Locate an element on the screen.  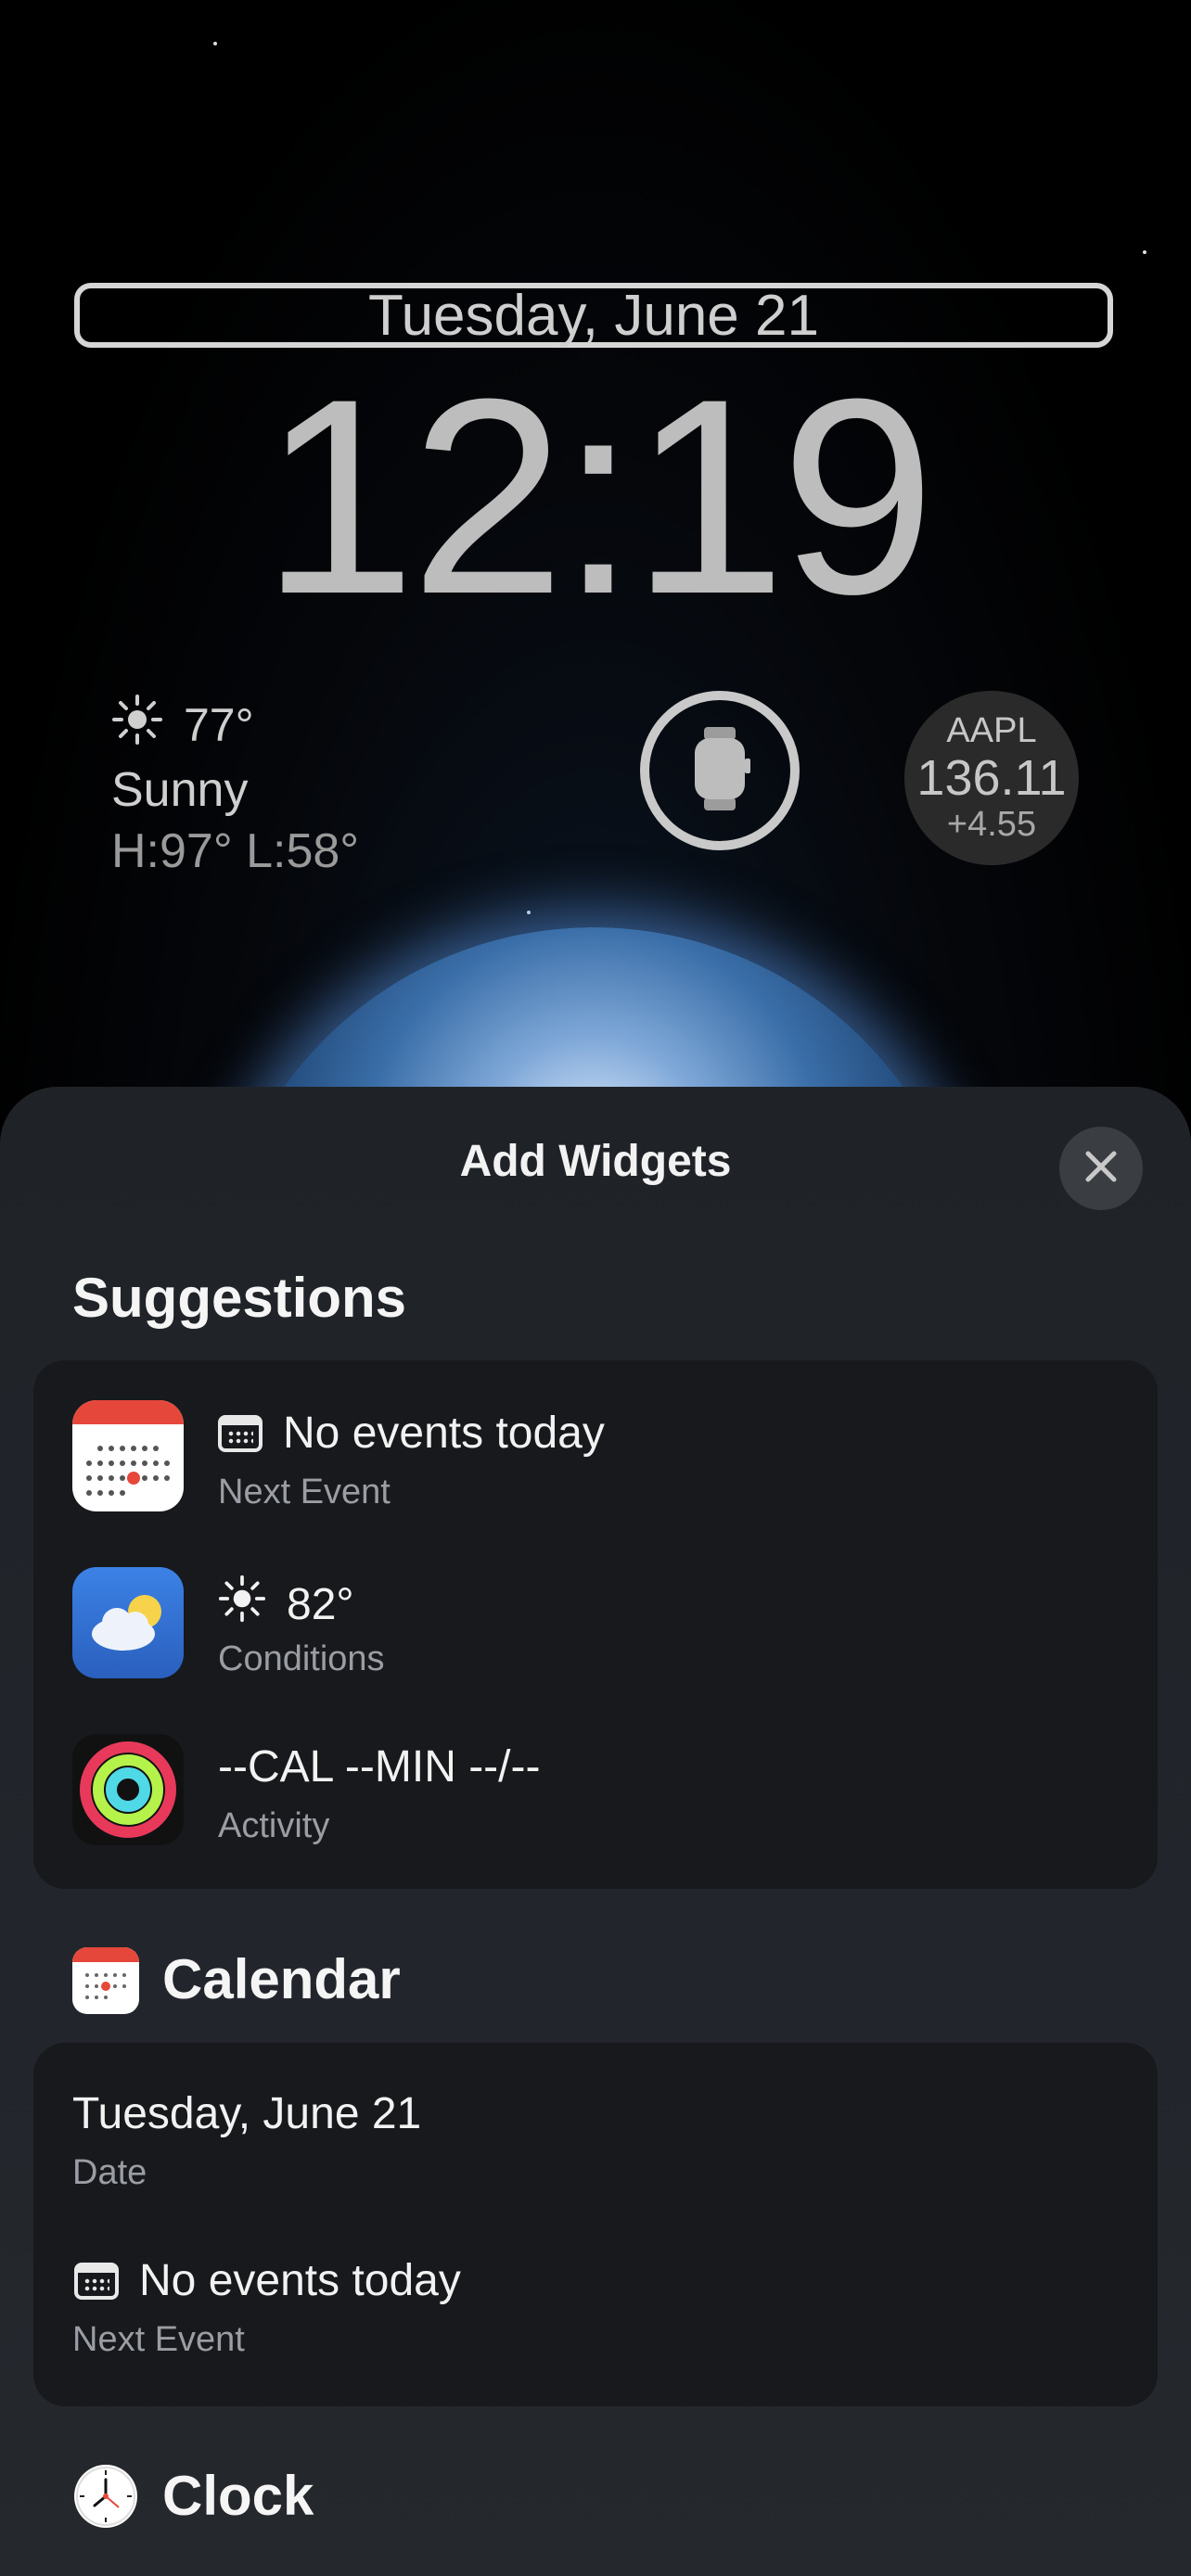
weather-widget: 77° Sunny H:97° L:58° is located at coordinates (235, 786).